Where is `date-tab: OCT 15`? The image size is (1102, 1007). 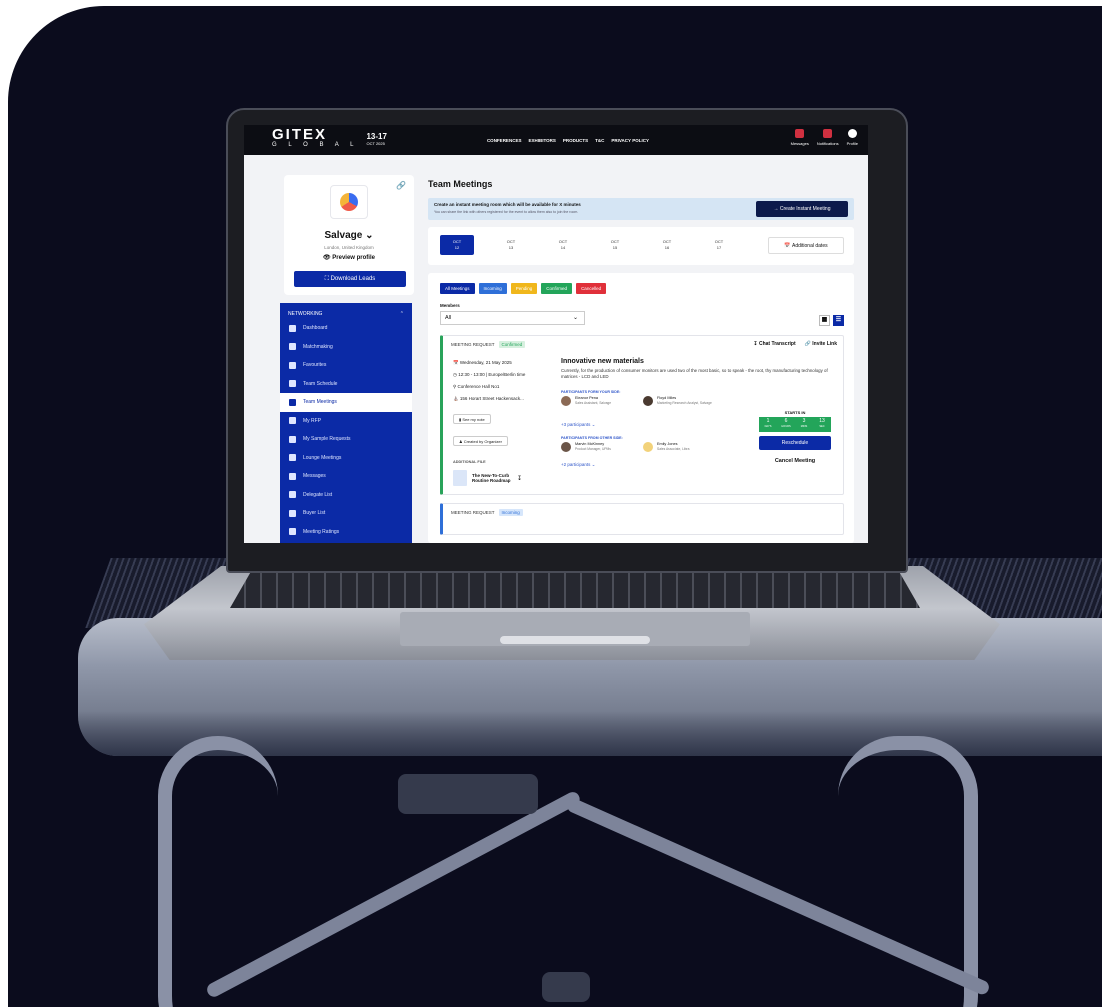 date-tab: OCT 15 is located at coordinates (615, 245).